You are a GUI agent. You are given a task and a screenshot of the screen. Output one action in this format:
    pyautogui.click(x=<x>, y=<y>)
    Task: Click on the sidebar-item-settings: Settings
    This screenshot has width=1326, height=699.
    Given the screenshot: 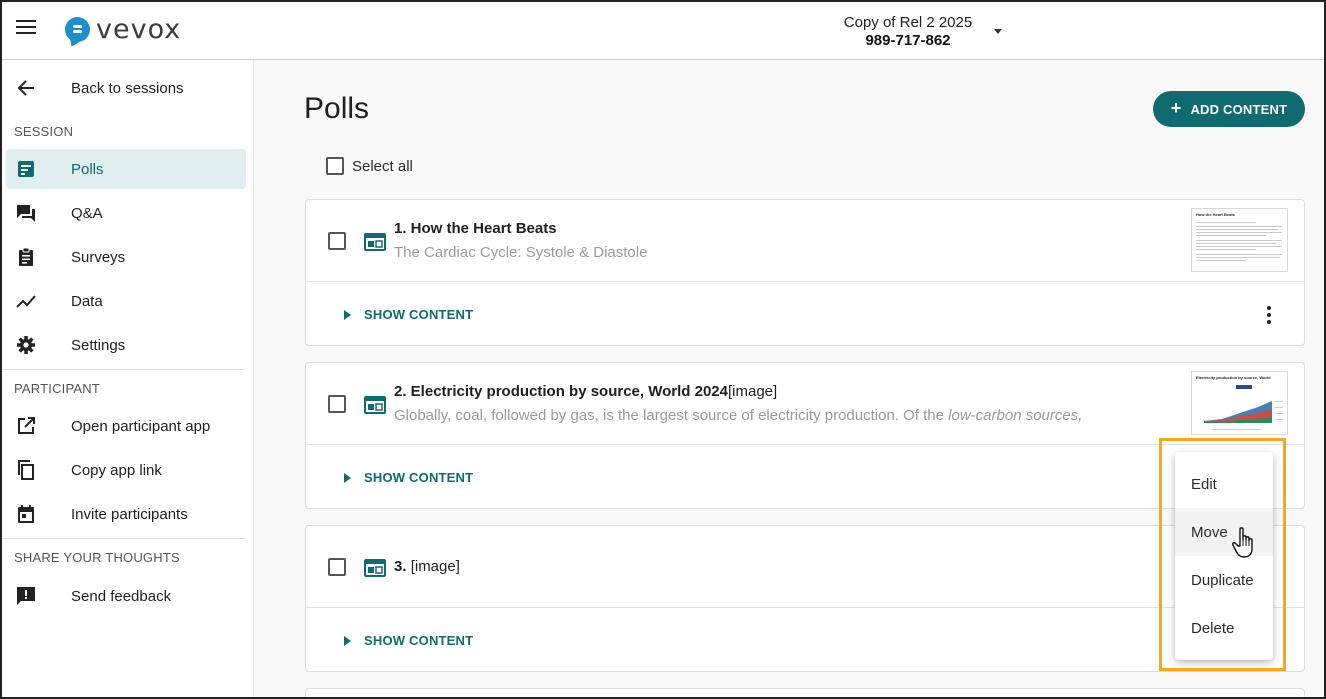 What is the action you would take?
    pyautogui.click(x=126, y=345)
    